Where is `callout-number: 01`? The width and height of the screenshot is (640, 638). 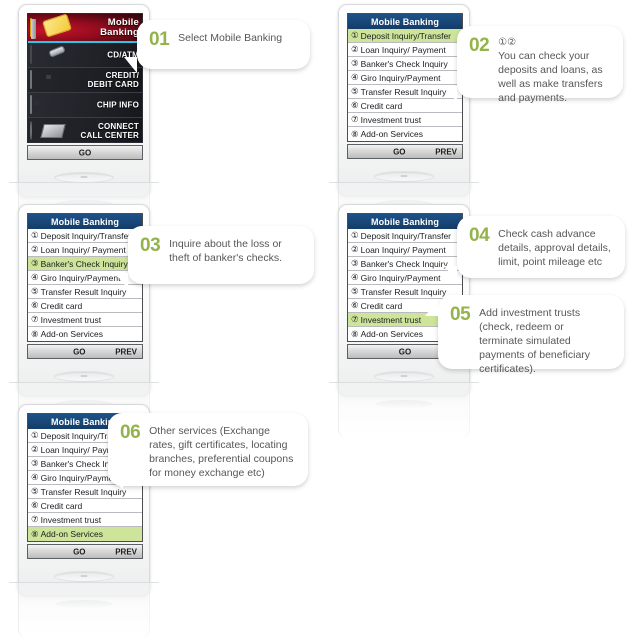 callout-number: 01 is located at coordinates (159, 39).